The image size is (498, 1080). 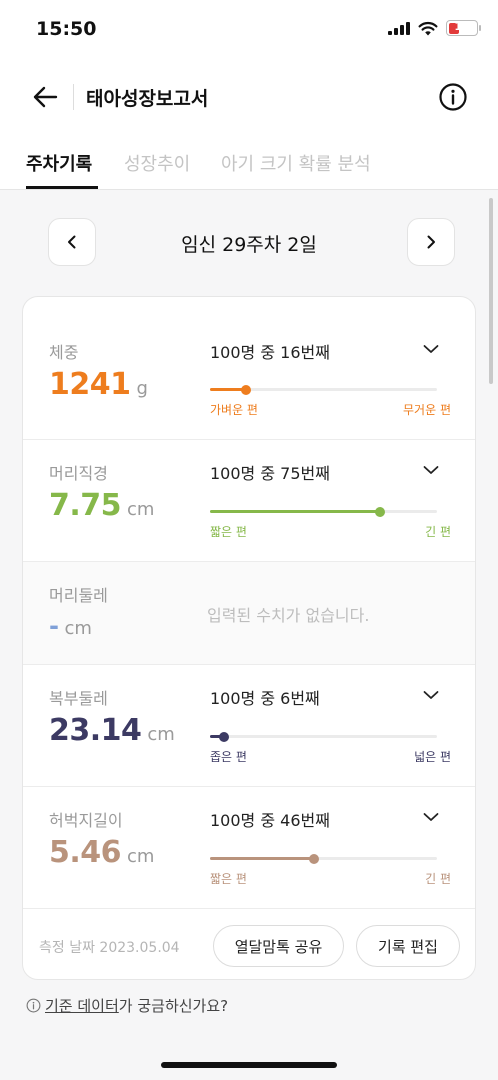 What do you see at coordinates (78, 698) in the screenshot?
I see `measurement-label: 복부둘레` at bounding box center [78, 698].